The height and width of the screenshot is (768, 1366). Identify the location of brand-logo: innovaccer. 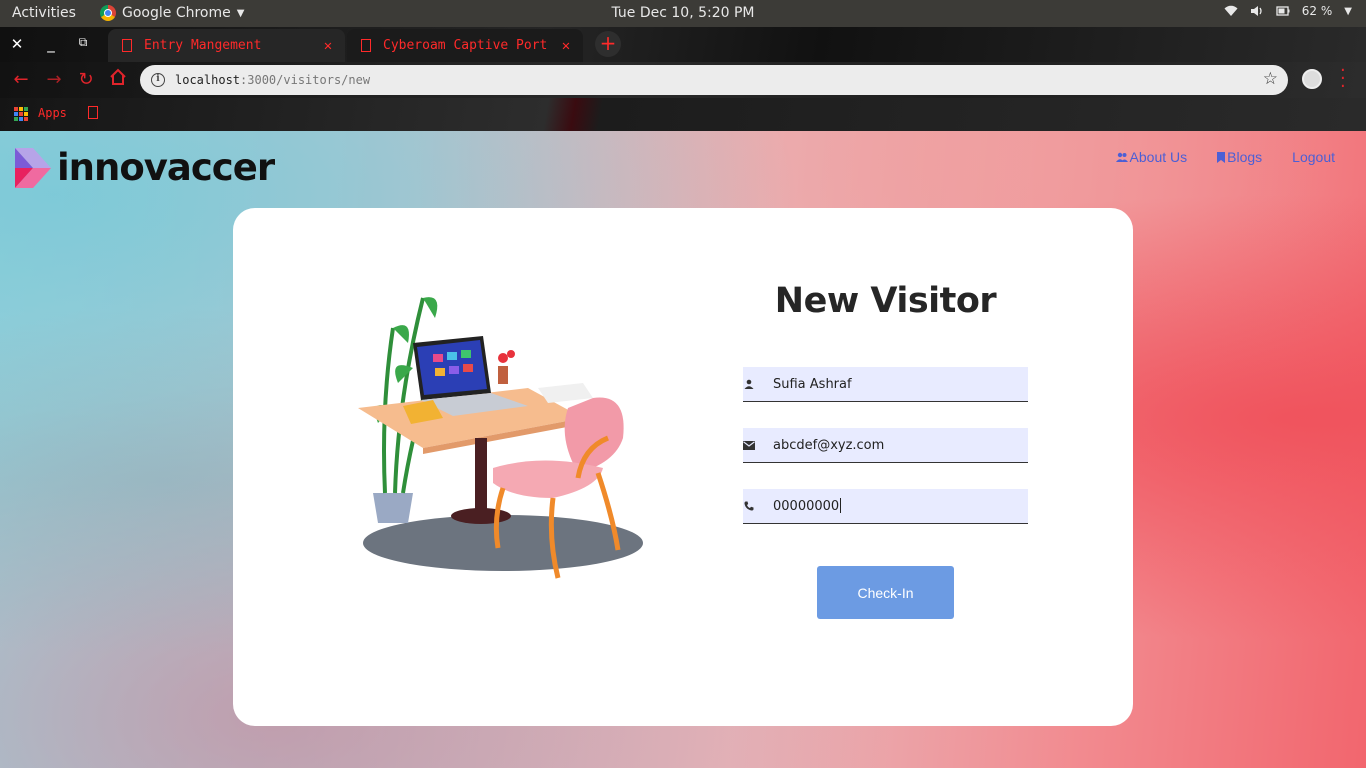
(145, 167).